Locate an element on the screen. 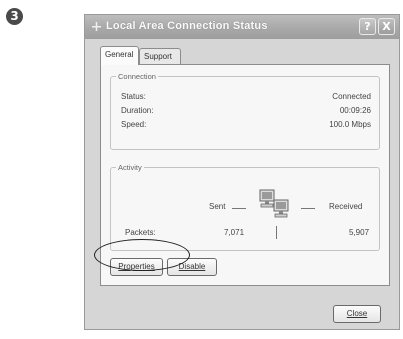  duration-label: Duration: is located at coordinates (137, 110).